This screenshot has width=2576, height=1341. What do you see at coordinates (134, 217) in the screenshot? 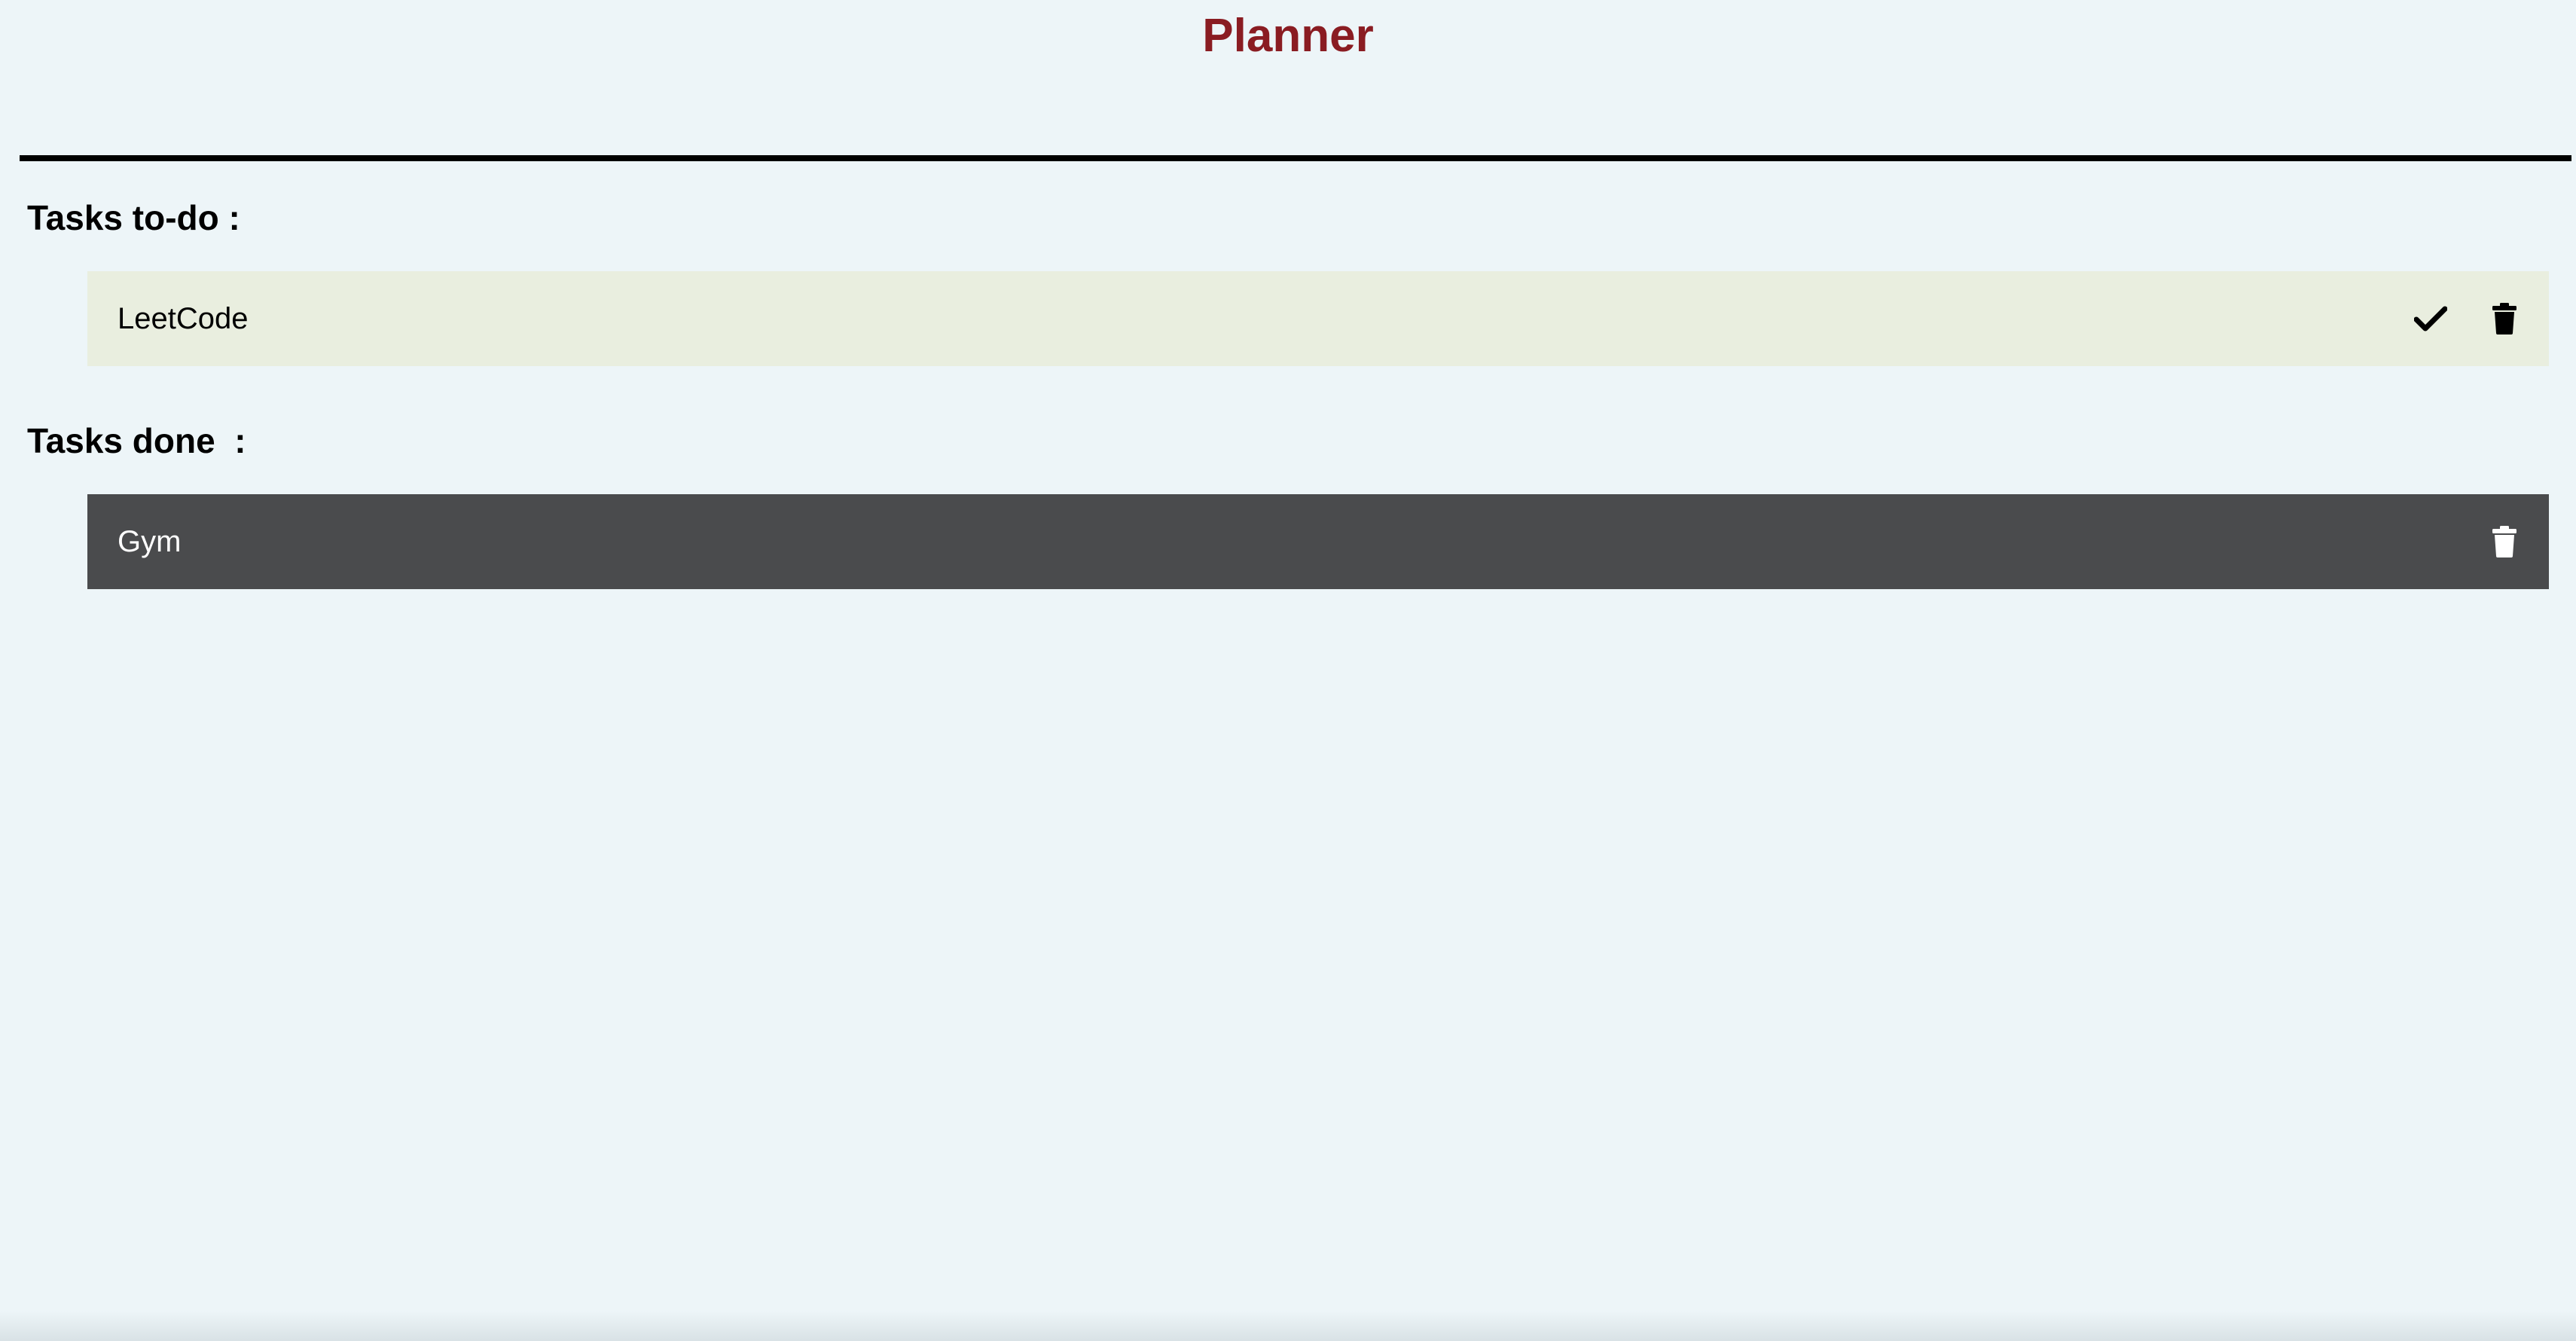
I see `todo-section-heading: Tasks to-do :` at bounding box center [134, 217].